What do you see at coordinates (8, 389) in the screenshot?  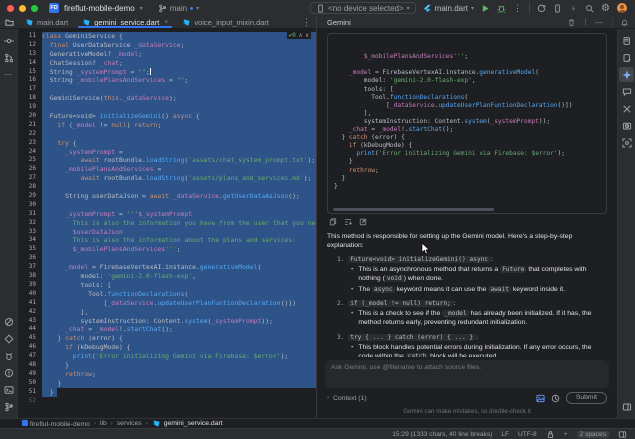 I see `terminal-icon` at bounding box center [8, 389].